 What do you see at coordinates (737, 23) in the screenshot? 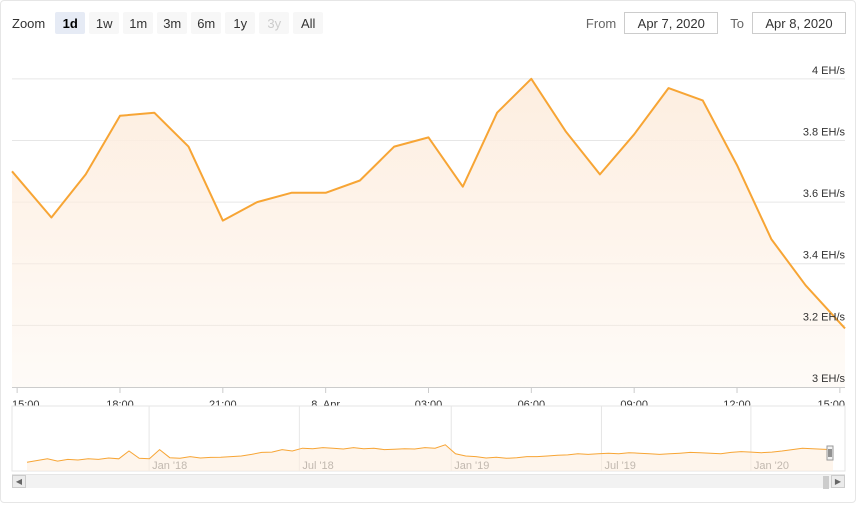
I see `to-label: To` at bounding box center [737, 23].